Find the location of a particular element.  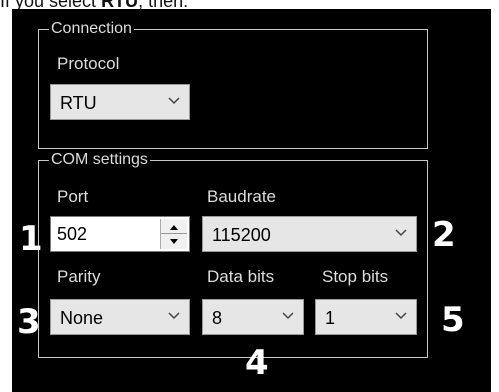

stop-bits-select: 1 is located at coordinates (366, 317).